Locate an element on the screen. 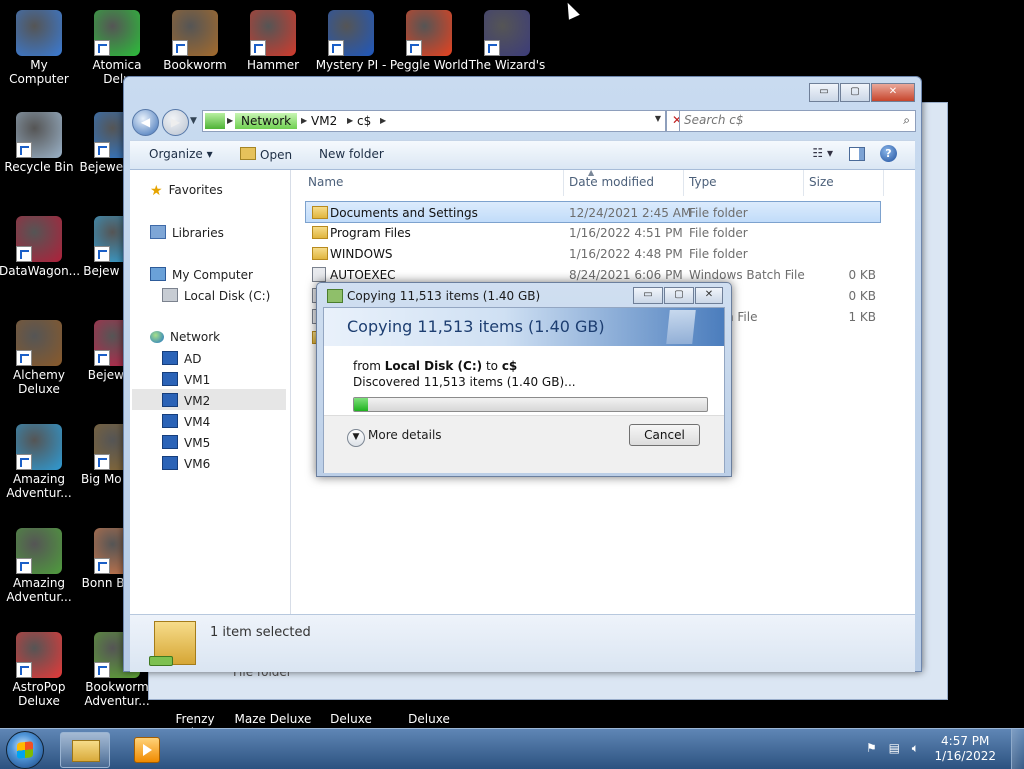  help-icon: ? is located at coordinates (888, 153).